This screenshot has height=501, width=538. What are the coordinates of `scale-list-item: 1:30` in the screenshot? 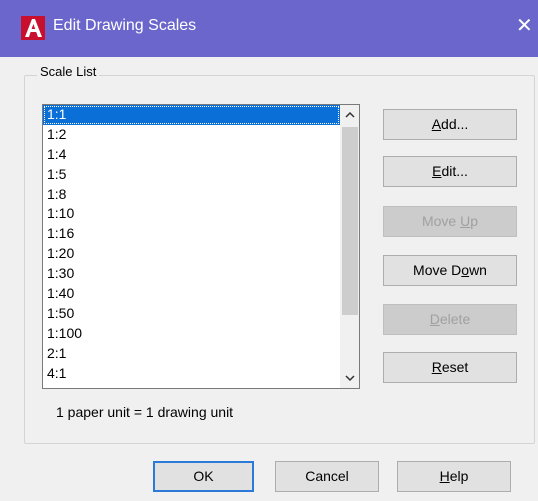 It's located at (191, 274).